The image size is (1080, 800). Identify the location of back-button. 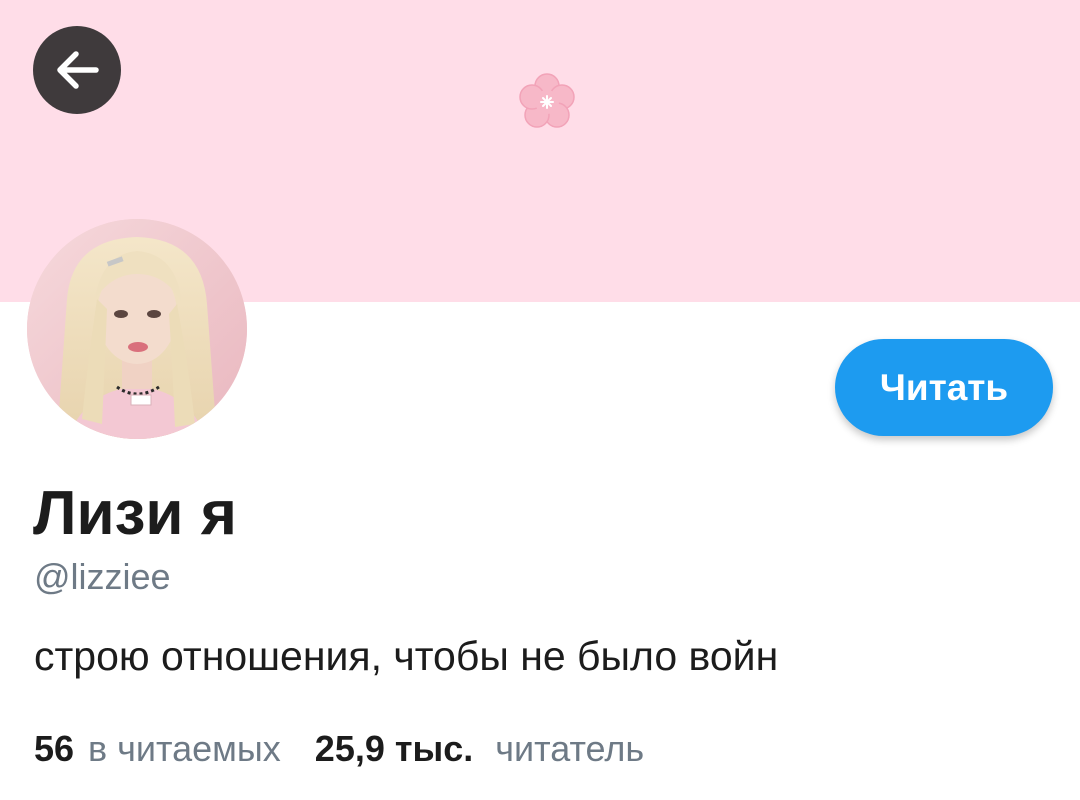
(77, 70).